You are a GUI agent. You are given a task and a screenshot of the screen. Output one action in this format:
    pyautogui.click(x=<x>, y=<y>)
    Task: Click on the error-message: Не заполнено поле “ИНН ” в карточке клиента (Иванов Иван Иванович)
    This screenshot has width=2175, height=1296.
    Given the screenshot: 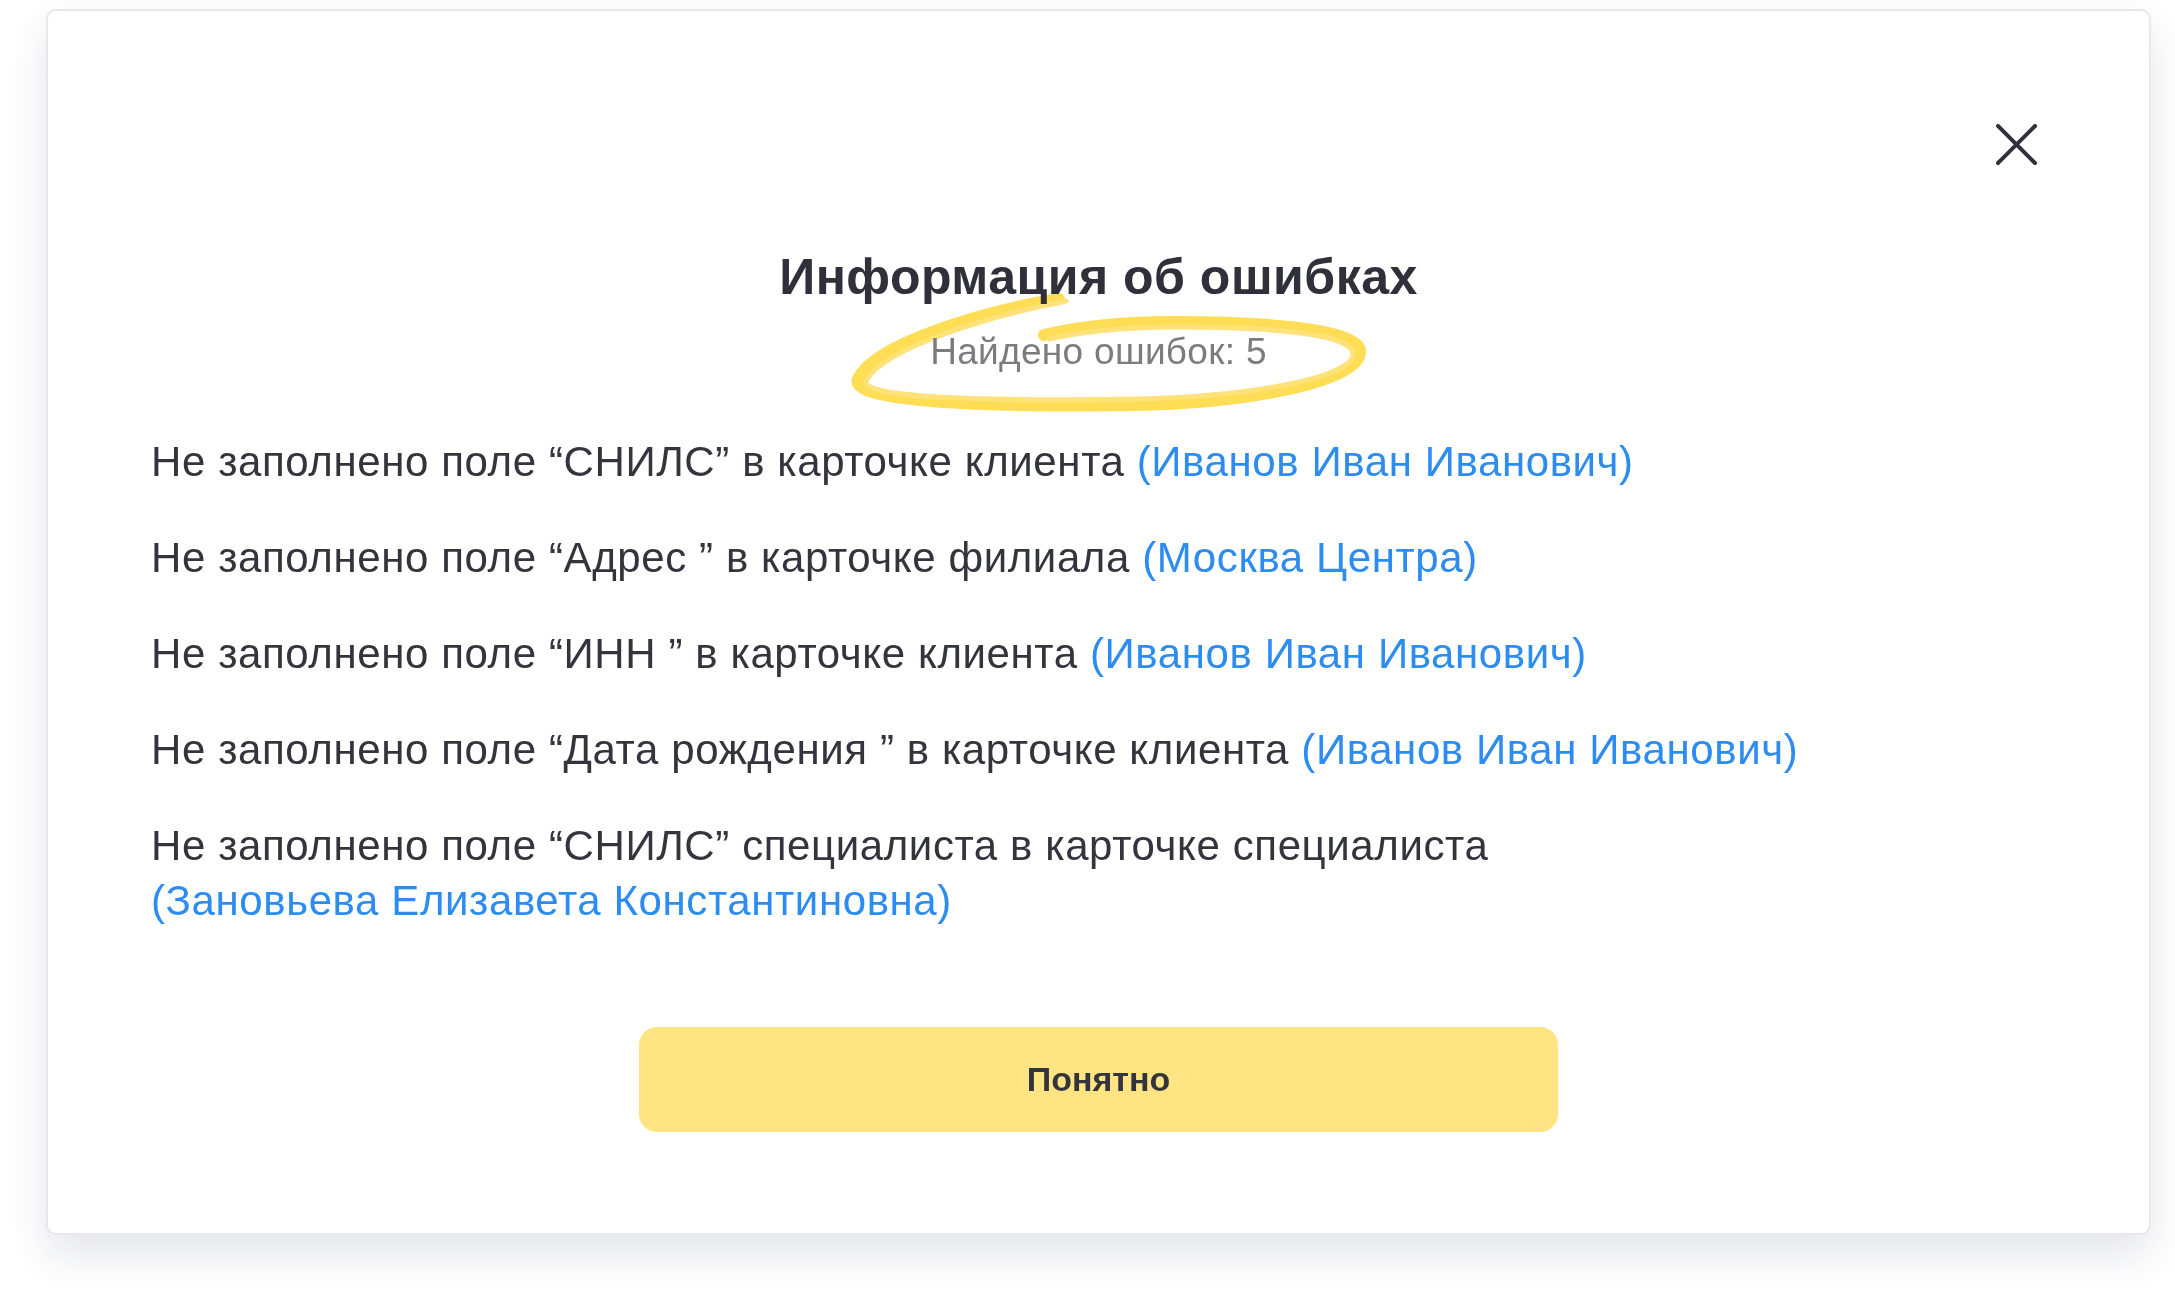 What is the action you would take?
    pyautogui.click(x=869, y=654)
    